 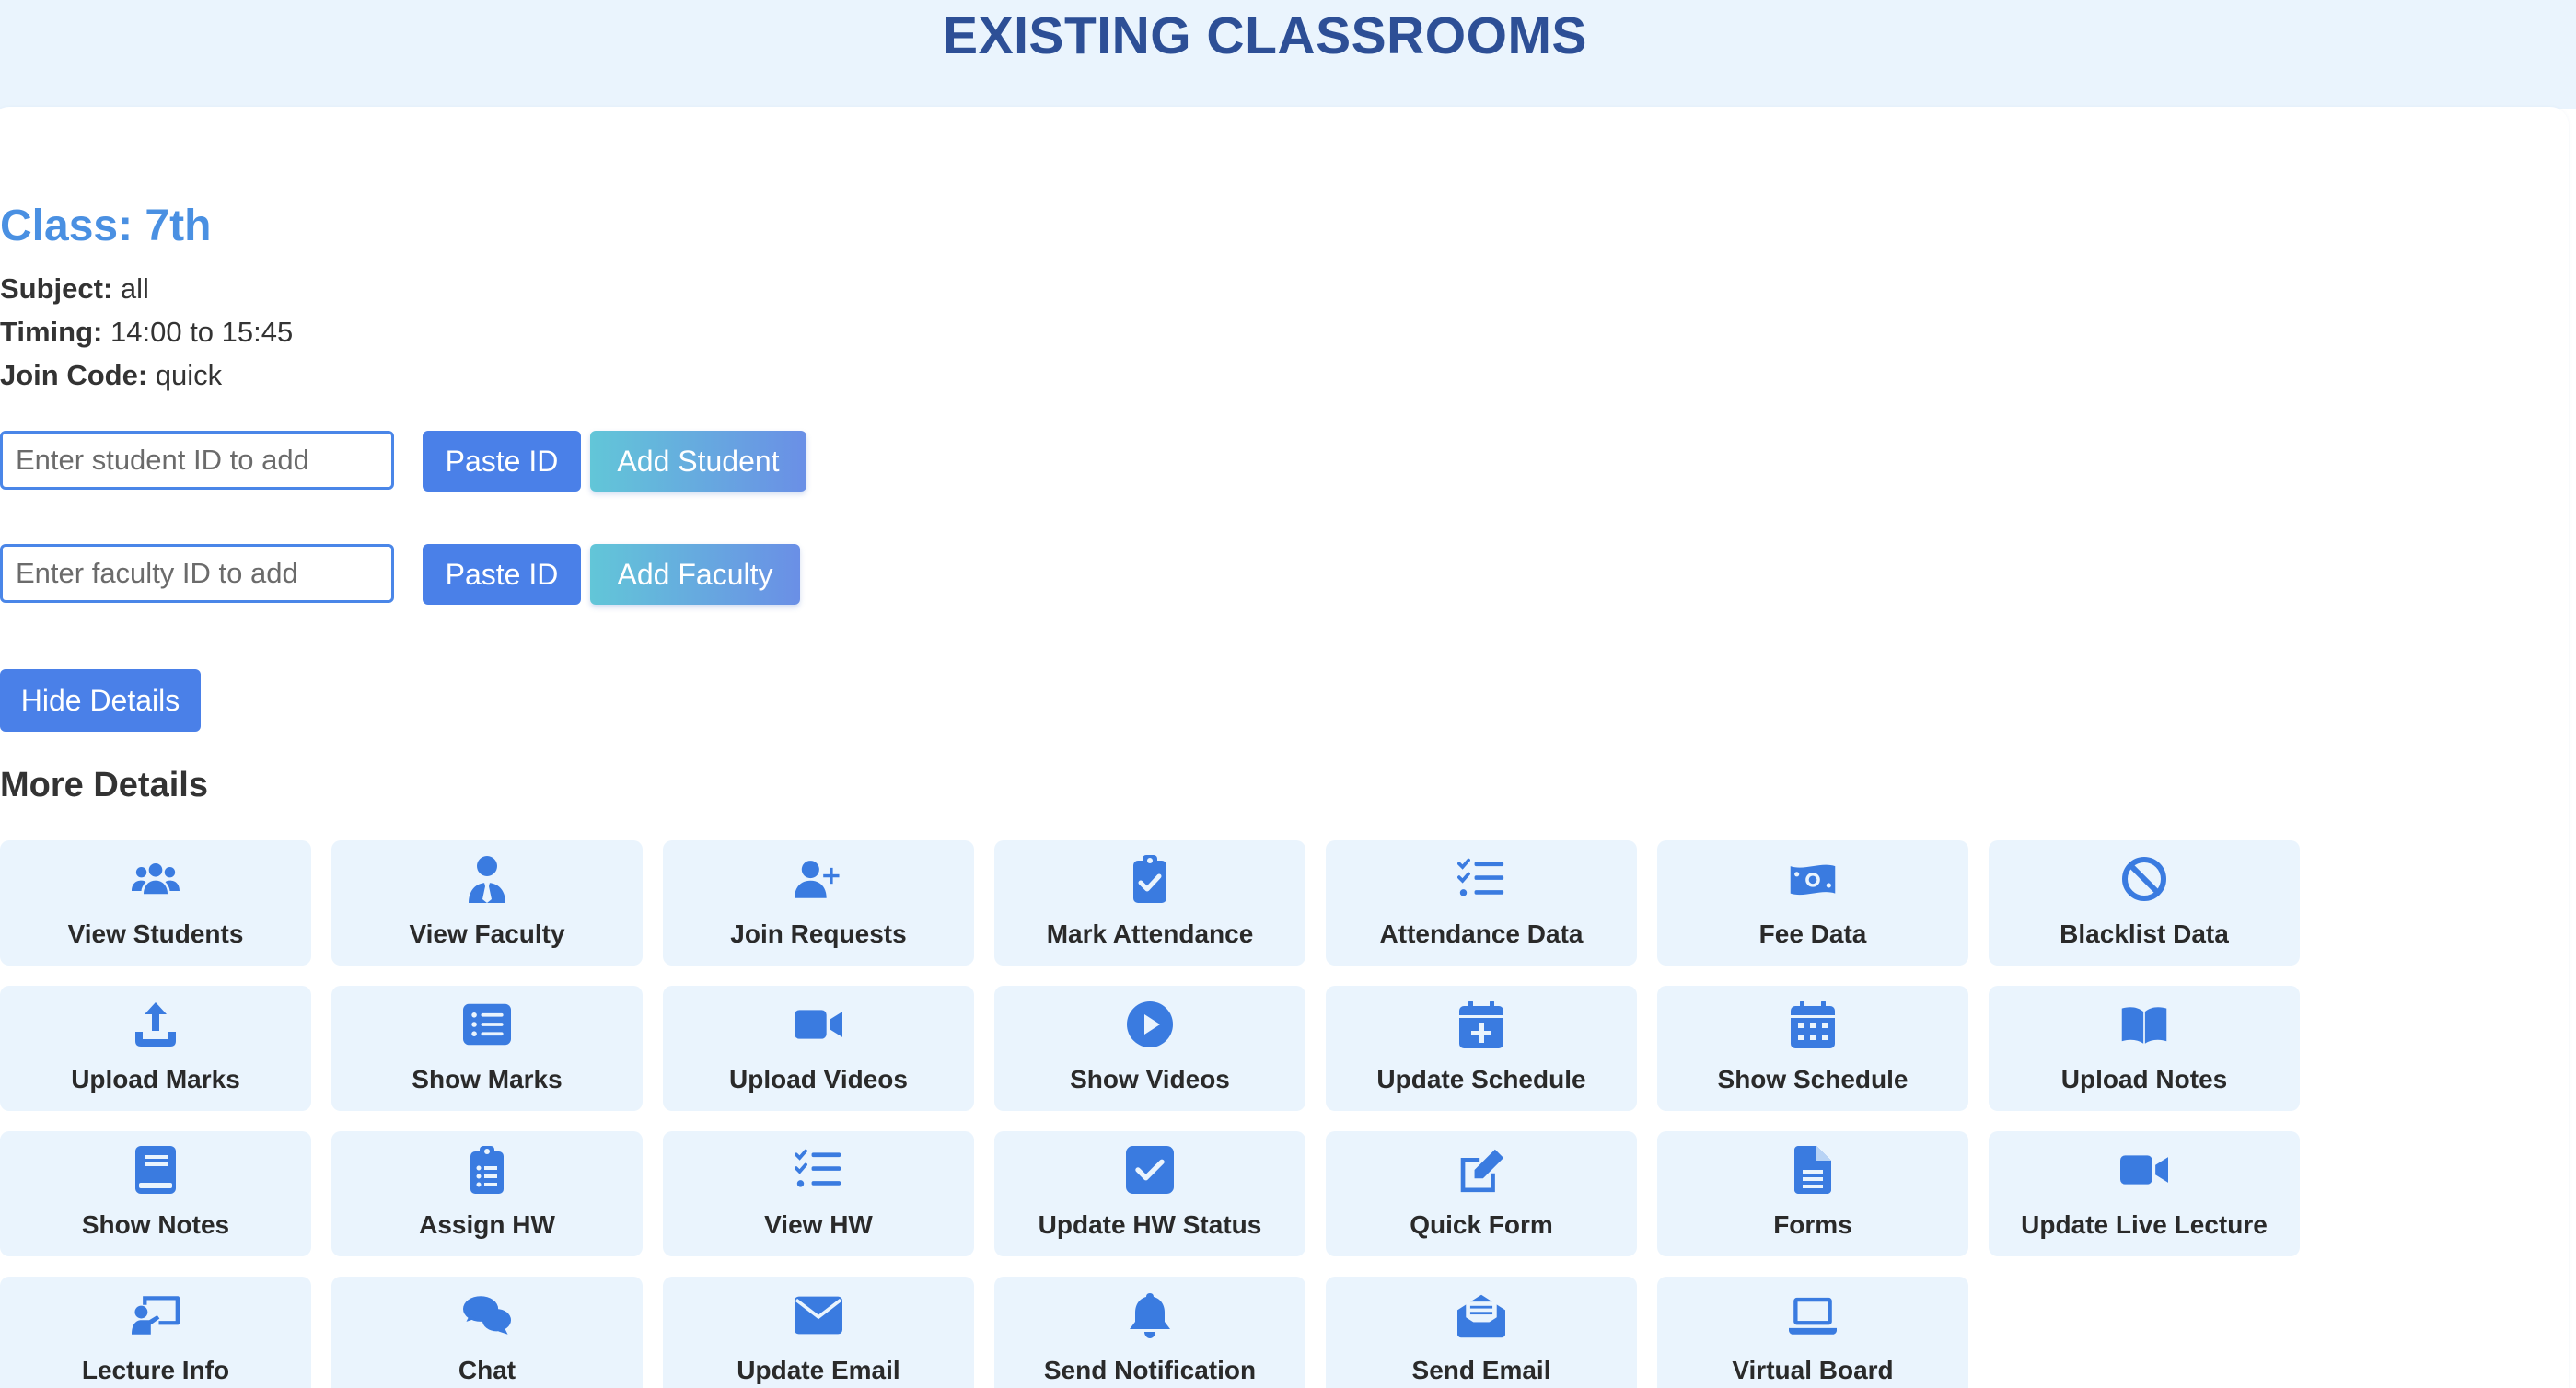 I want to click on tile-show-notes: Show Notes, so click(x=155, y=1193).